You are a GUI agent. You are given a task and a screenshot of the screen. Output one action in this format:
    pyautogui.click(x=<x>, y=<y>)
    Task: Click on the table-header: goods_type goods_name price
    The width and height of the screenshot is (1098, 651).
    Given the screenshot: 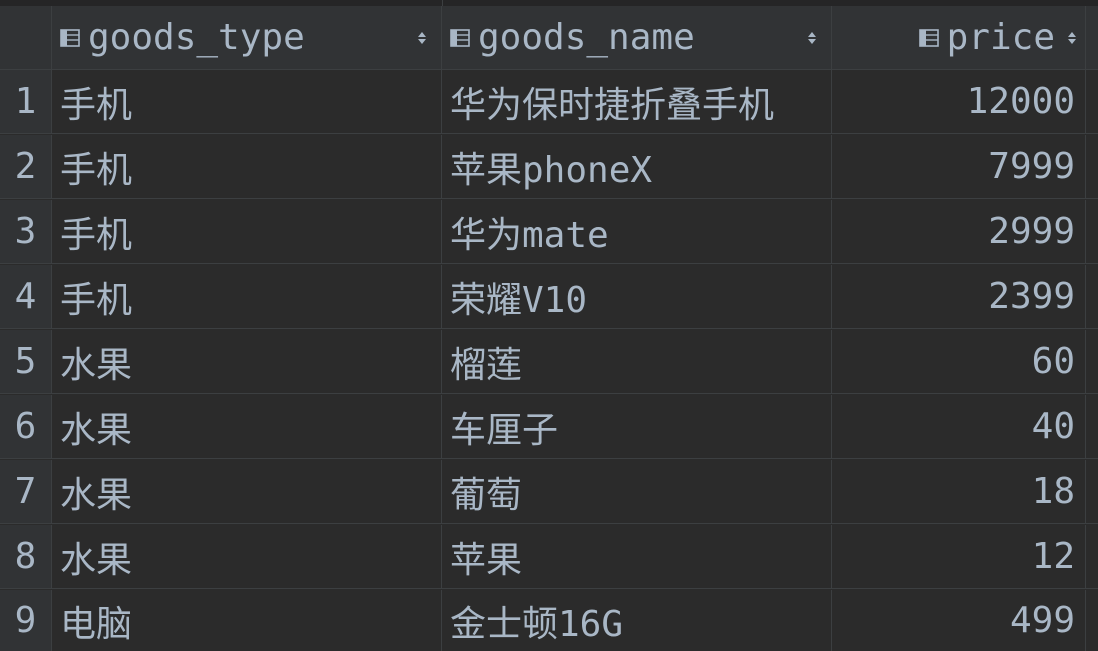 What is the action you would take?
    pyautogui.click(x=549, y=38)
    